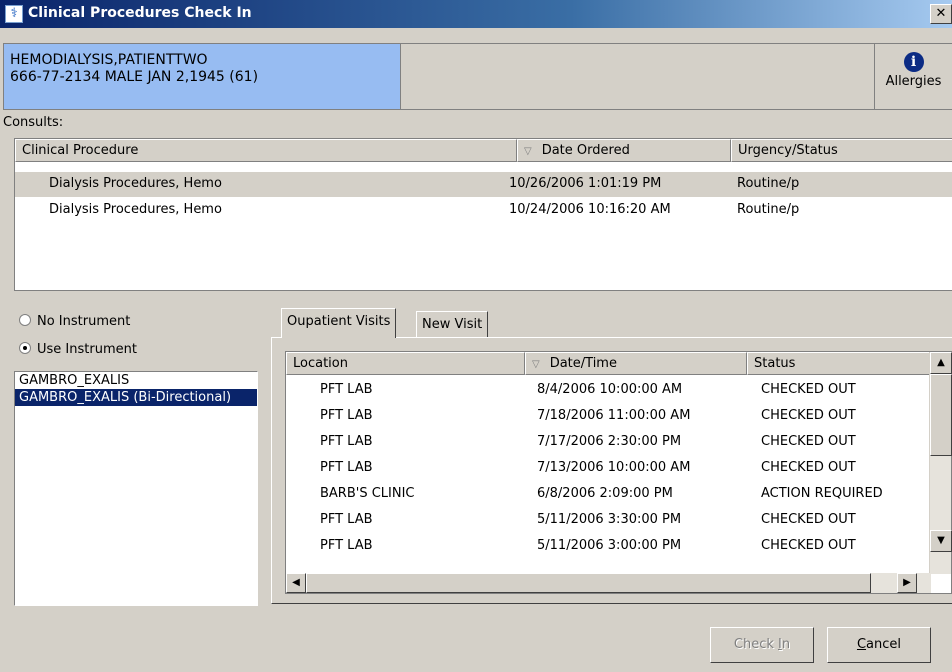  Describe the element at coordinates (452, 324) in the screenshot. I see `tab-new-visit: New Visit` at that location.